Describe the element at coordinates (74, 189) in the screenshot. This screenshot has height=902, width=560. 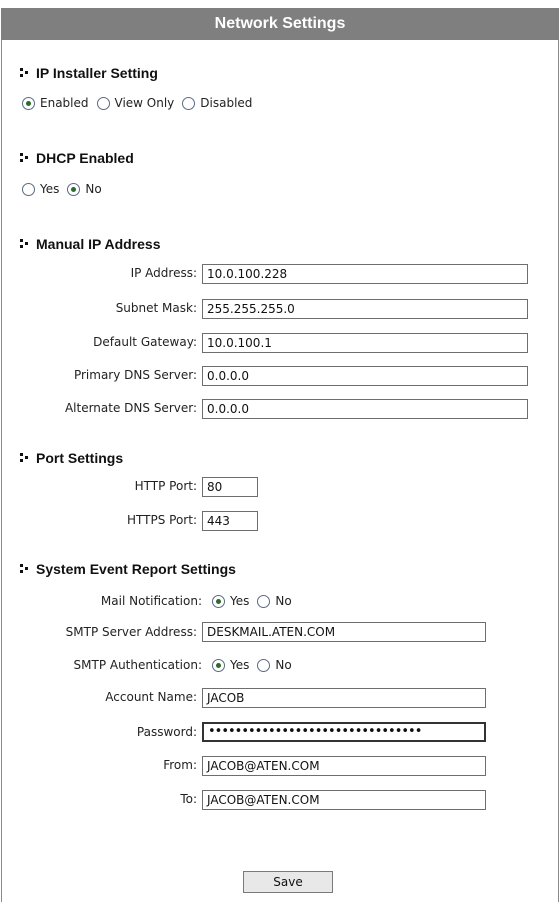
I see `radio-dhcp-no` at that location.